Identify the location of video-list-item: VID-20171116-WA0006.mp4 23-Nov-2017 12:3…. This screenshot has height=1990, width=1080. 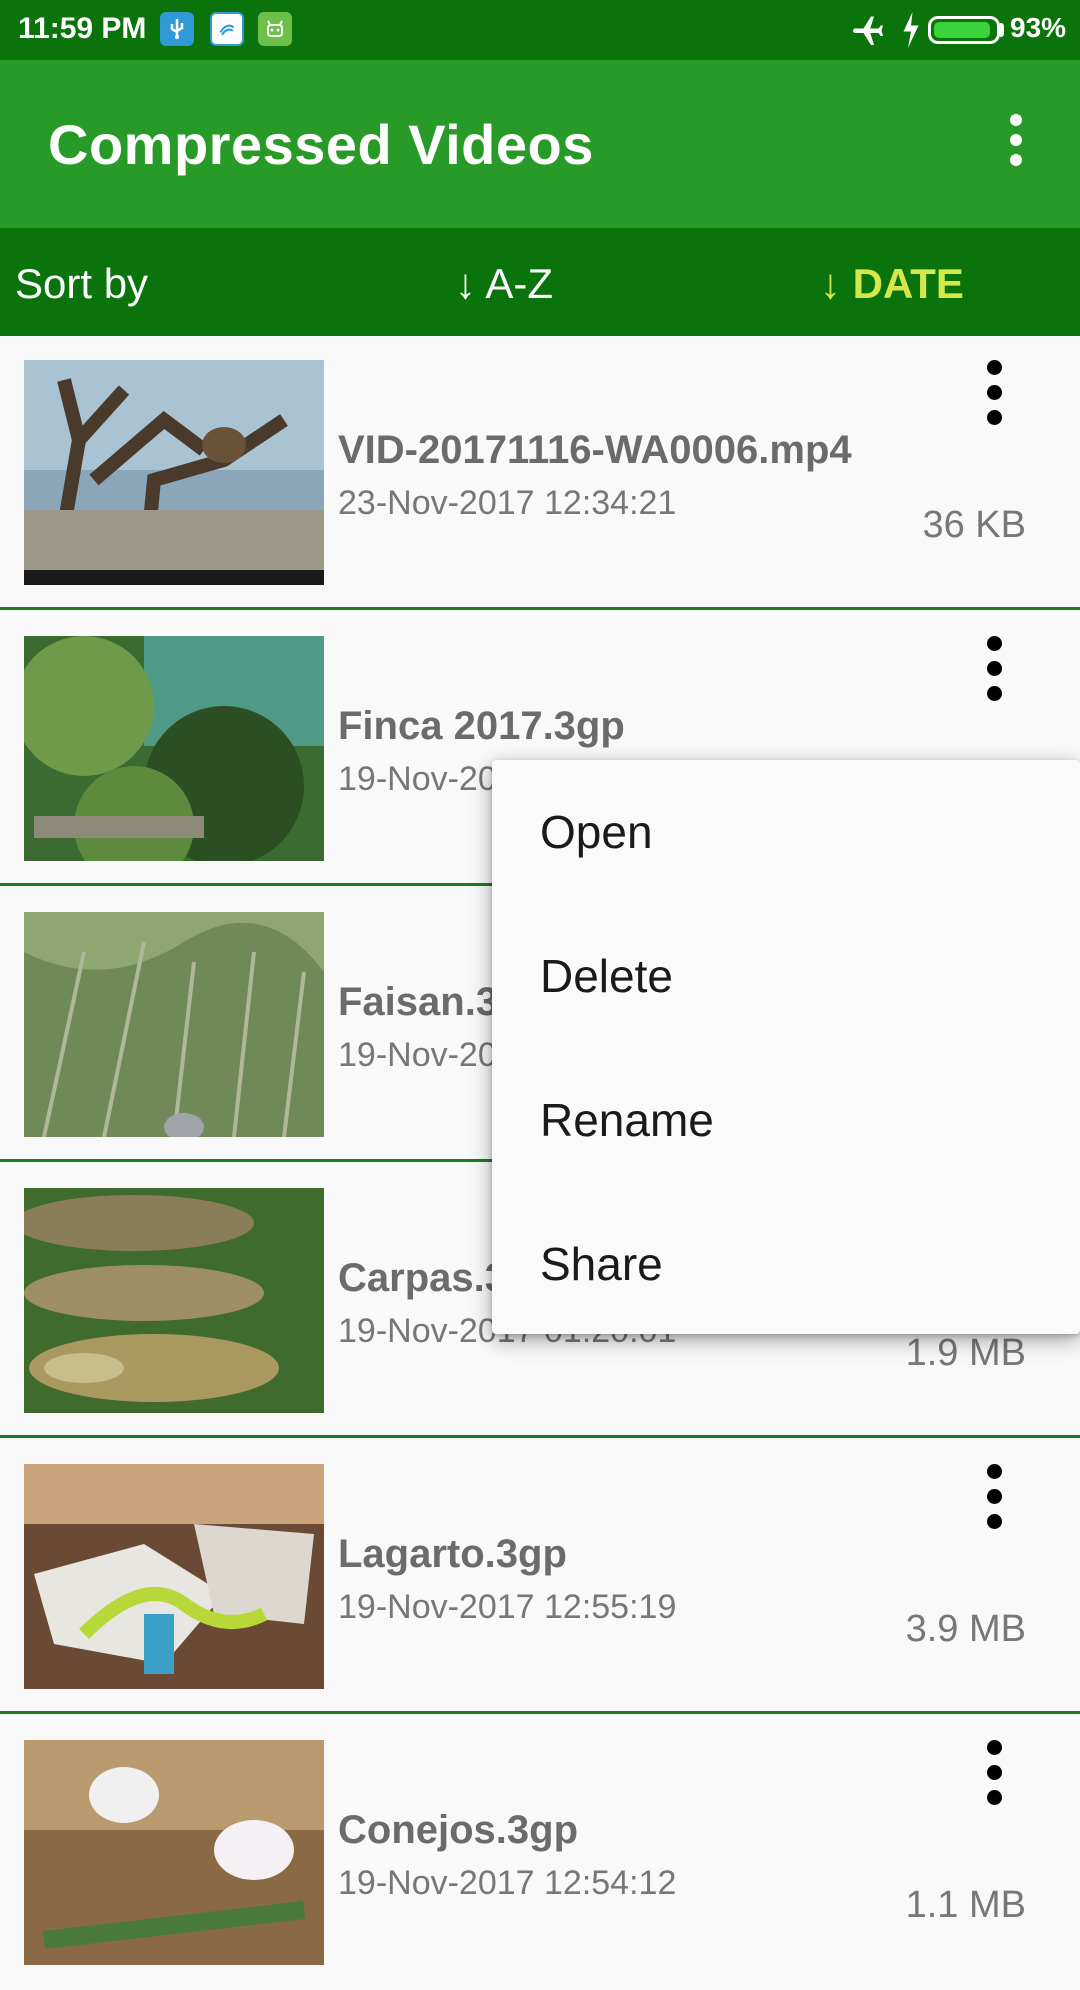
(540, 473).